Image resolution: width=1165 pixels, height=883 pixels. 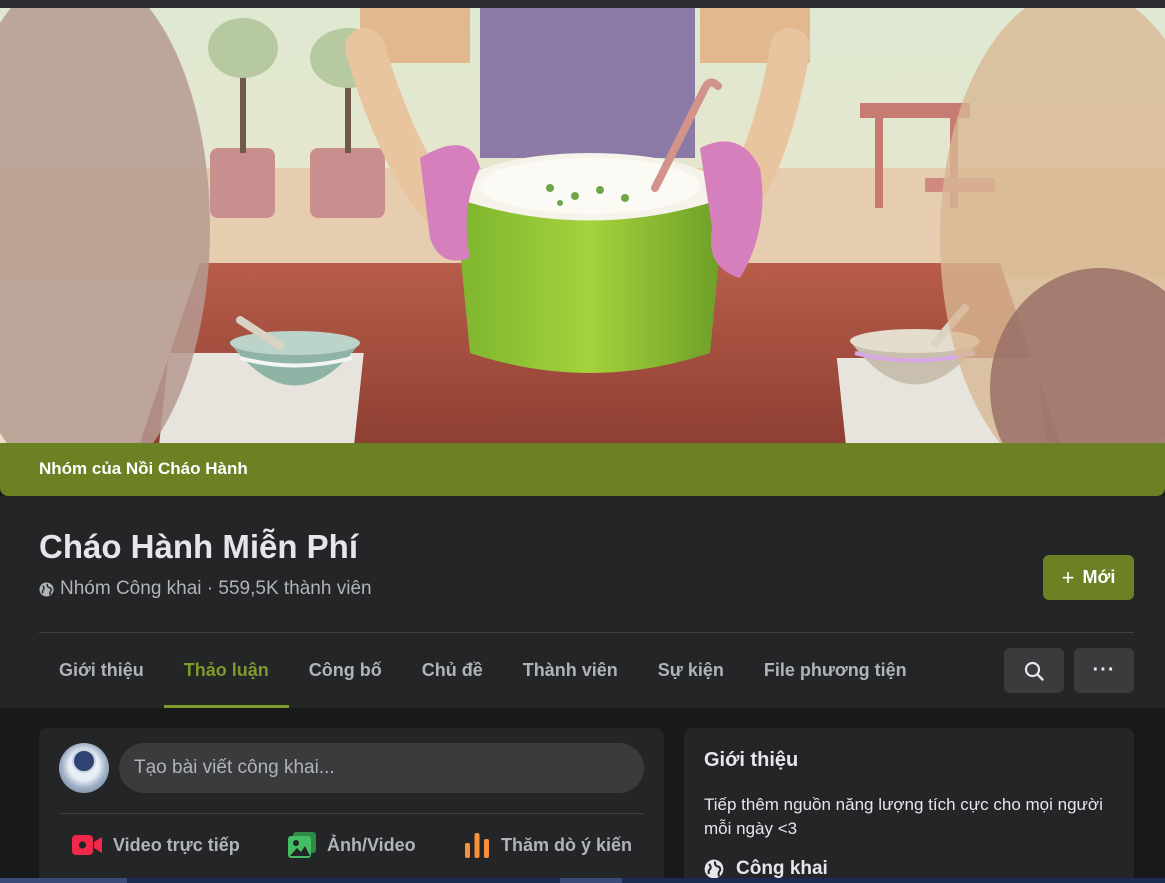 I want to click on group-owner-label: Nhóm của Nồi Cháo Hành, so click(x=143, y=469).